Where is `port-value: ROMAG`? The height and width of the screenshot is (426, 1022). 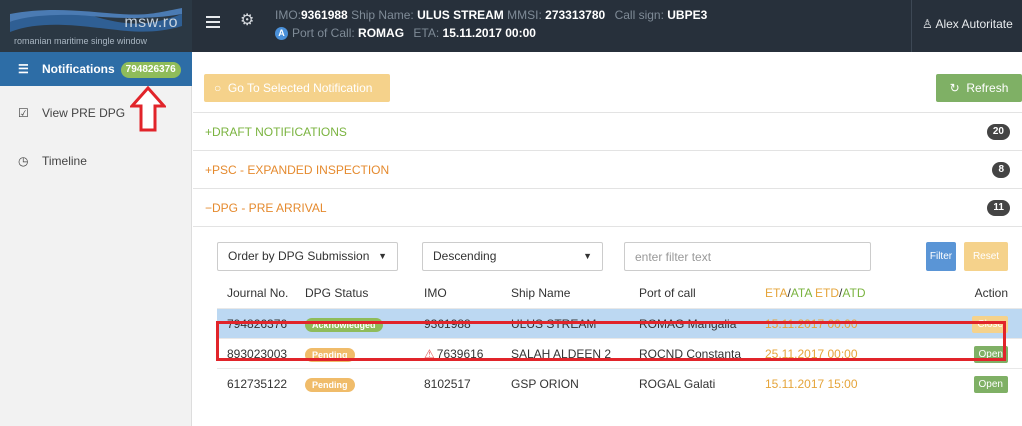 port-value: ROMAG is located at coordinates (381, 33).